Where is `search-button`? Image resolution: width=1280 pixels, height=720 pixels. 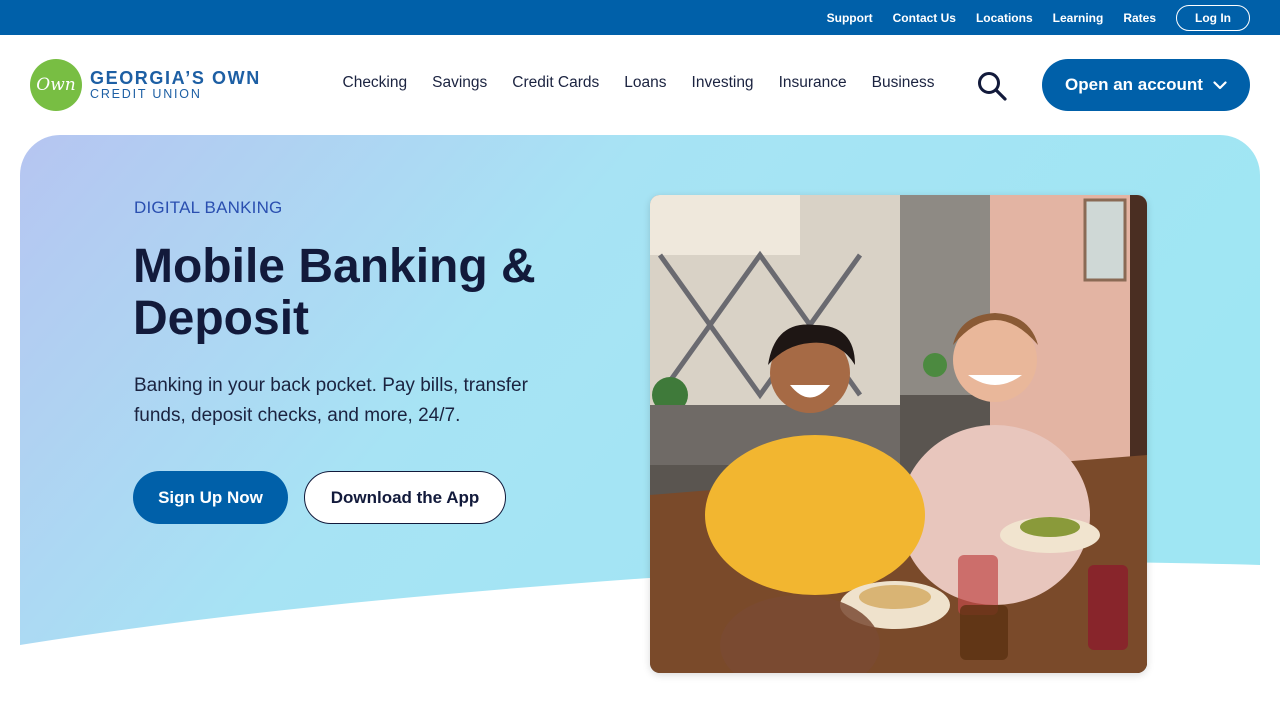
search-button is located at coordinates (992, 86).